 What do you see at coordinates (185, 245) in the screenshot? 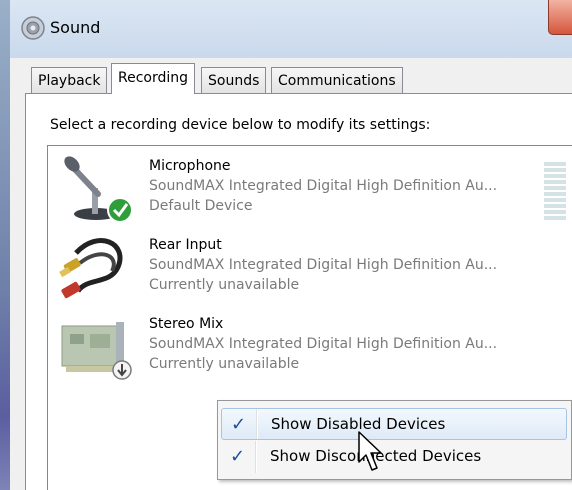
I see `device-name: Rear Input` at bounding box center [185, 245].